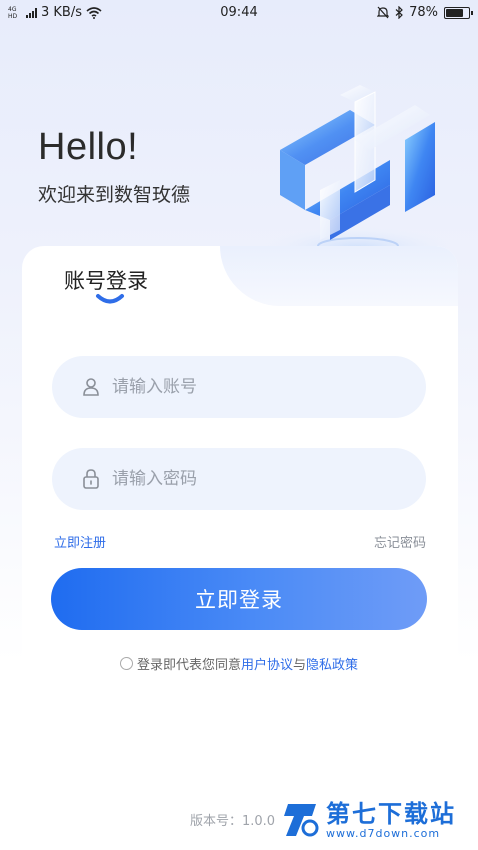 This screenshot has width=478, height=850. What do you see at coordinates (239, 599) in the screenshot?
I see `login-button: 立即登录` at bounding box center [239, 599].